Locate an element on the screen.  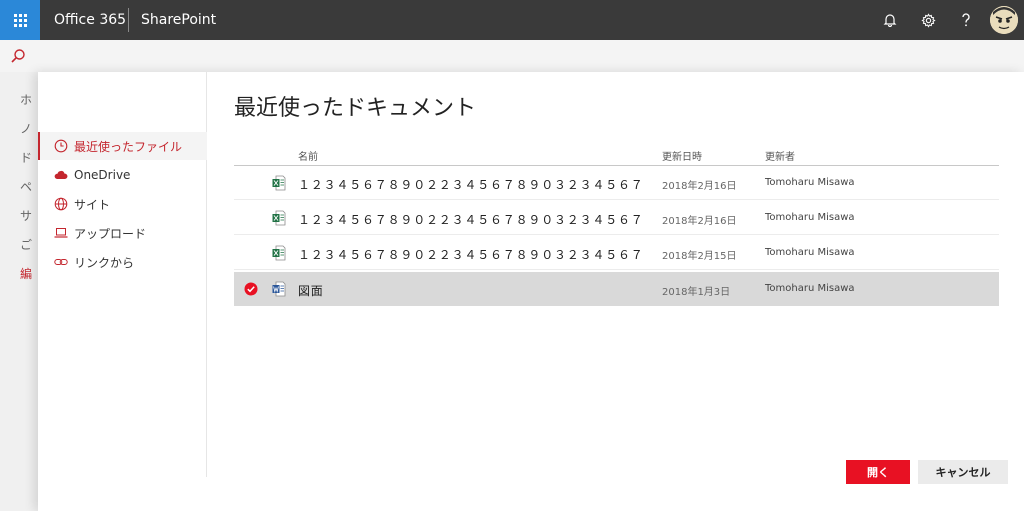
brand-link: Office 365 is located at coordinates (90, 20).